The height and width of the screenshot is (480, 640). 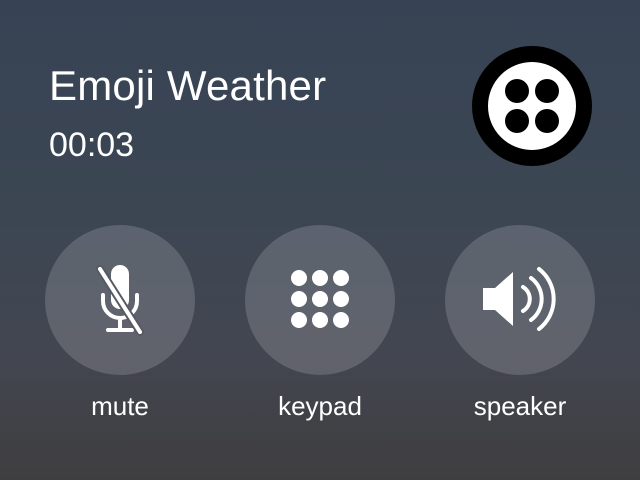 I want to click on keypad-button, so click(x=320, y=300).